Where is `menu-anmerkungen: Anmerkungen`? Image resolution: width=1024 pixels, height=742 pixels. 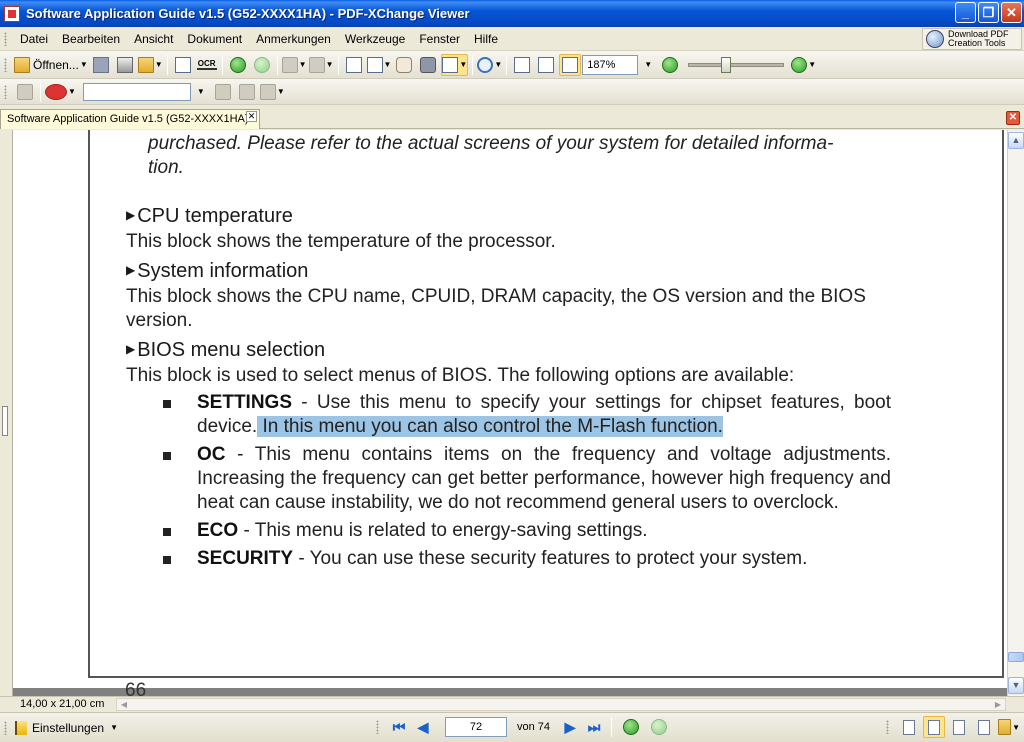
menu-anmerkungen: Anmerkungen is located at coordinates (293, 39).